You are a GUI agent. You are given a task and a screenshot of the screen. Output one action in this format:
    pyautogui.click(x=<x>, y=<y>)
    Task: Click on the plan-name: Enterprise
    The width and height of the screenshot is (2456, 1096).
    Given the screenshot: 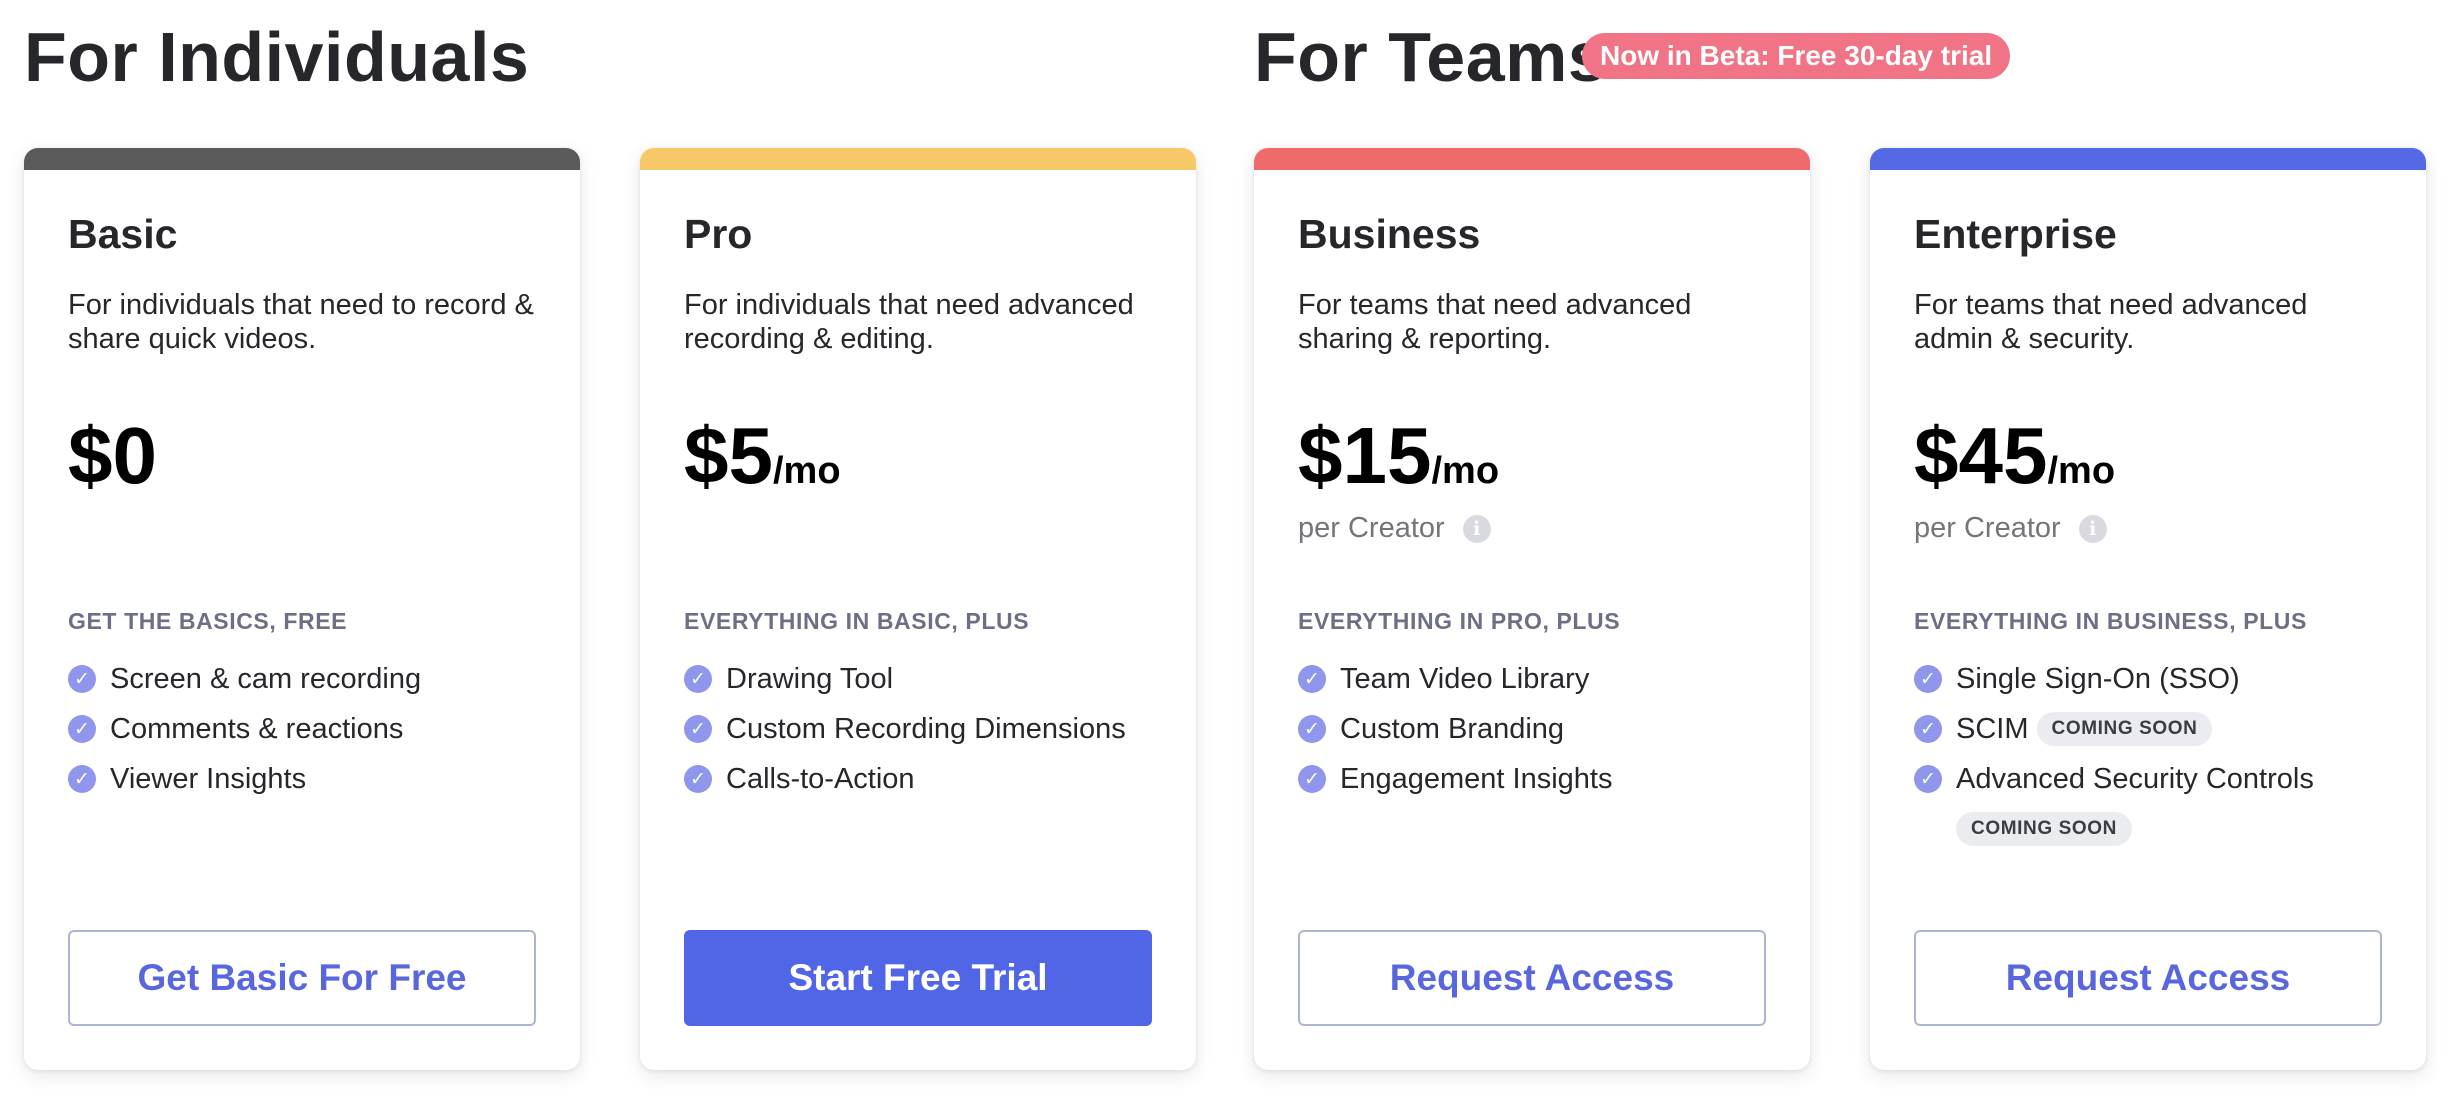 What is the action you would take?
    pyautogui.click(x=2015, y=234)
    